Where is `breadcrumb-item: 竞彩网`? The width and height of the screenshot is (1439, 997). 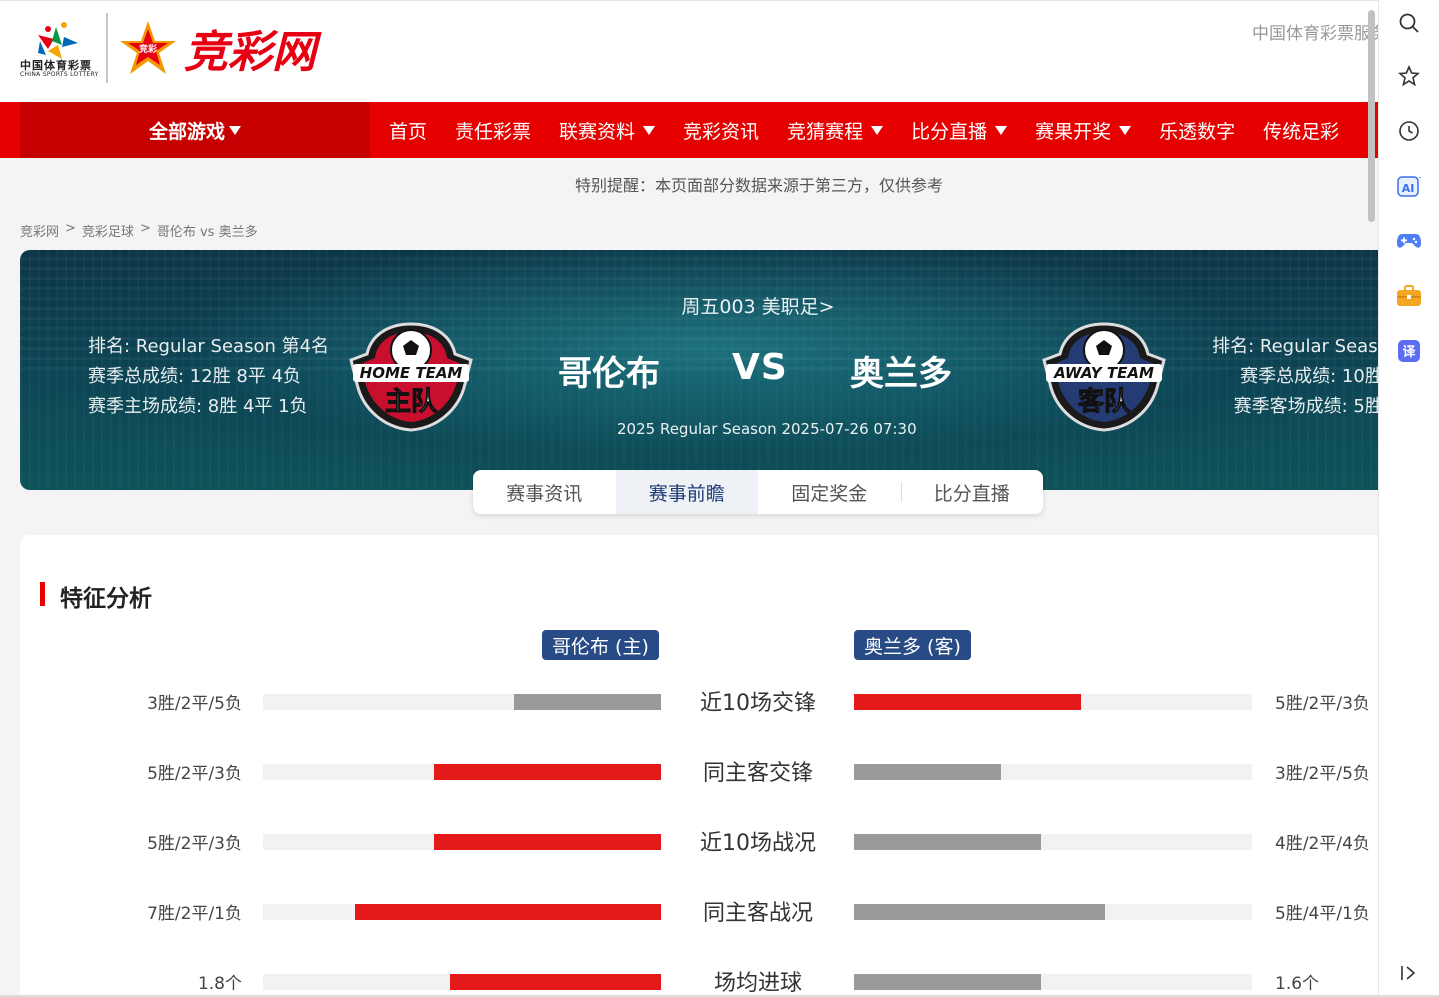 breadcrumb-item: 竞彩网 is located at coordinates (39, 230).